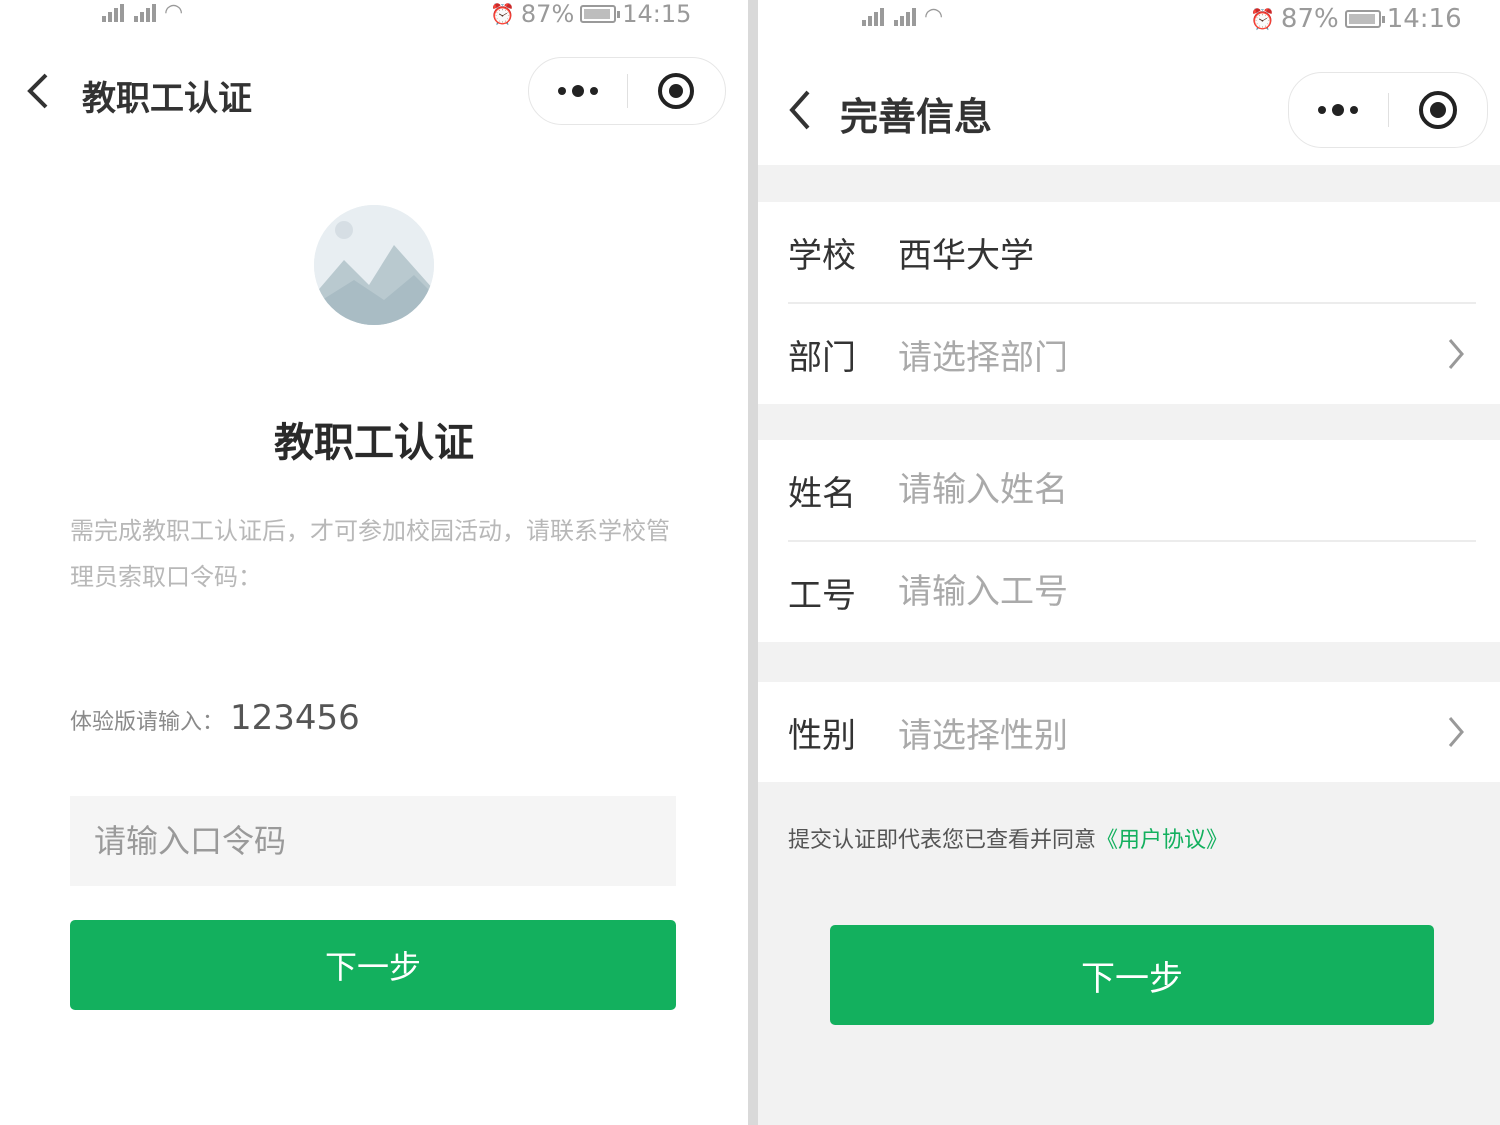  What do you see at coordinates (983, 735) in the screenshot?
I see `gender-placeholder: 请选择性别` at bounding box center [983, 735].